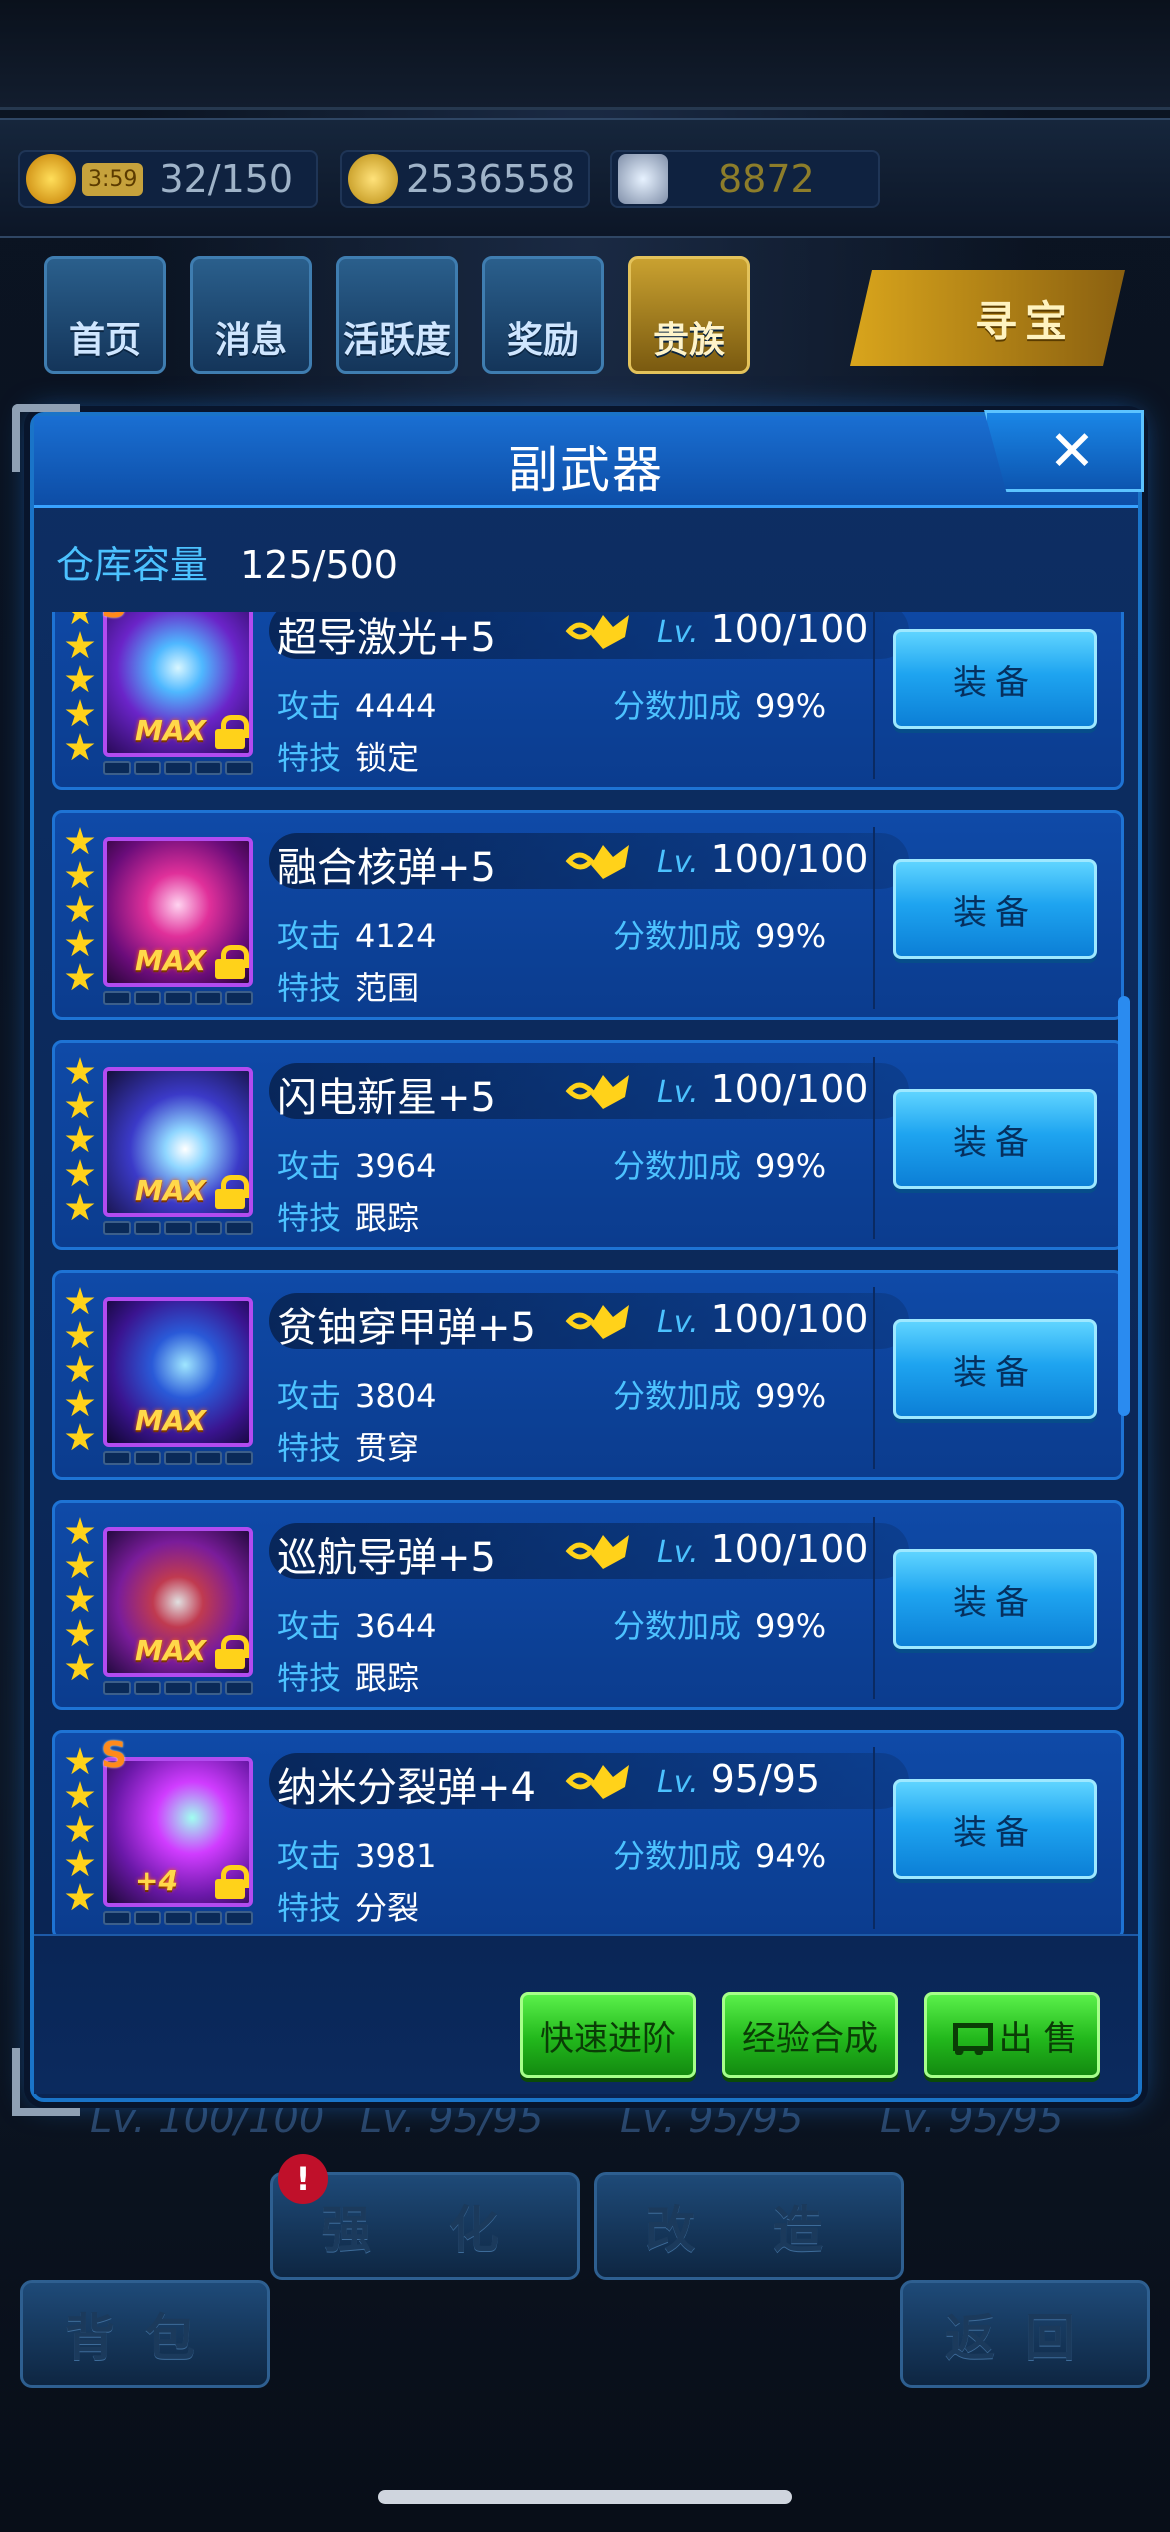 The width and height of the screenshot is (1170, 2532). What do you see at coordinates (677, 1396) in the screenshot?
I see `bonus-label: 分数加成` at bounding box center [677, 1396].